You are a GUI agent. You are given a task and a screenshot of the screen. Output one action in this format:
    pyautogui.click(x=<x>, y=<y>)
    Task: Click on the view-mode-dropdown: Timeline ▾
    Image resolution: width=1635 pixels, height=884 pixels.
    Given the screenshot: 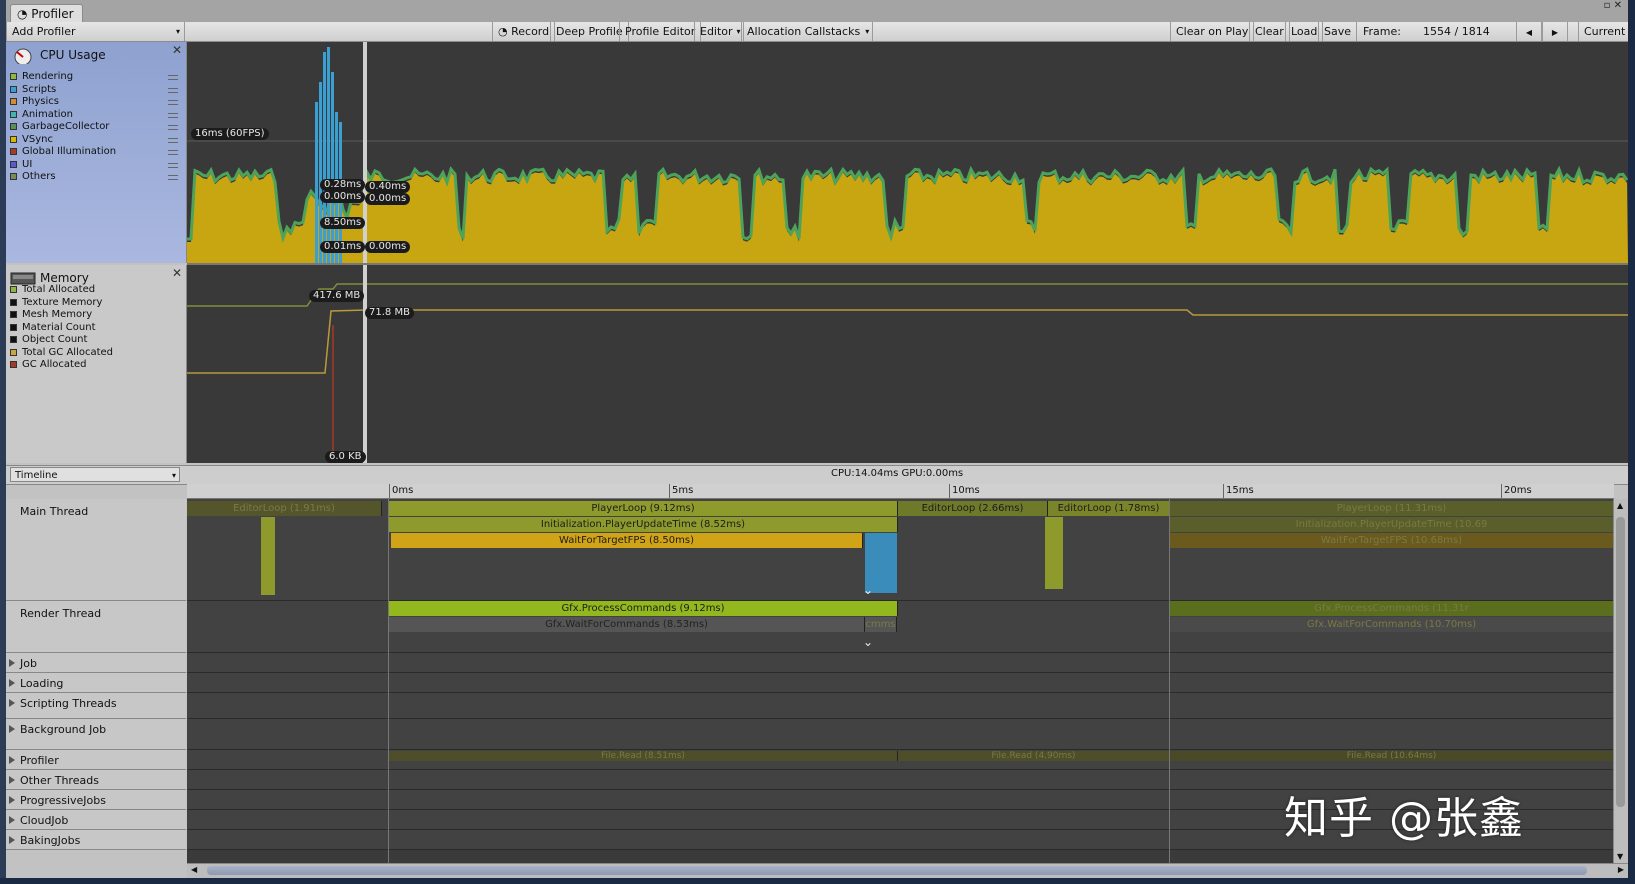 What is the action you would take?
    pyautogui.click(x=95, y=474)
    